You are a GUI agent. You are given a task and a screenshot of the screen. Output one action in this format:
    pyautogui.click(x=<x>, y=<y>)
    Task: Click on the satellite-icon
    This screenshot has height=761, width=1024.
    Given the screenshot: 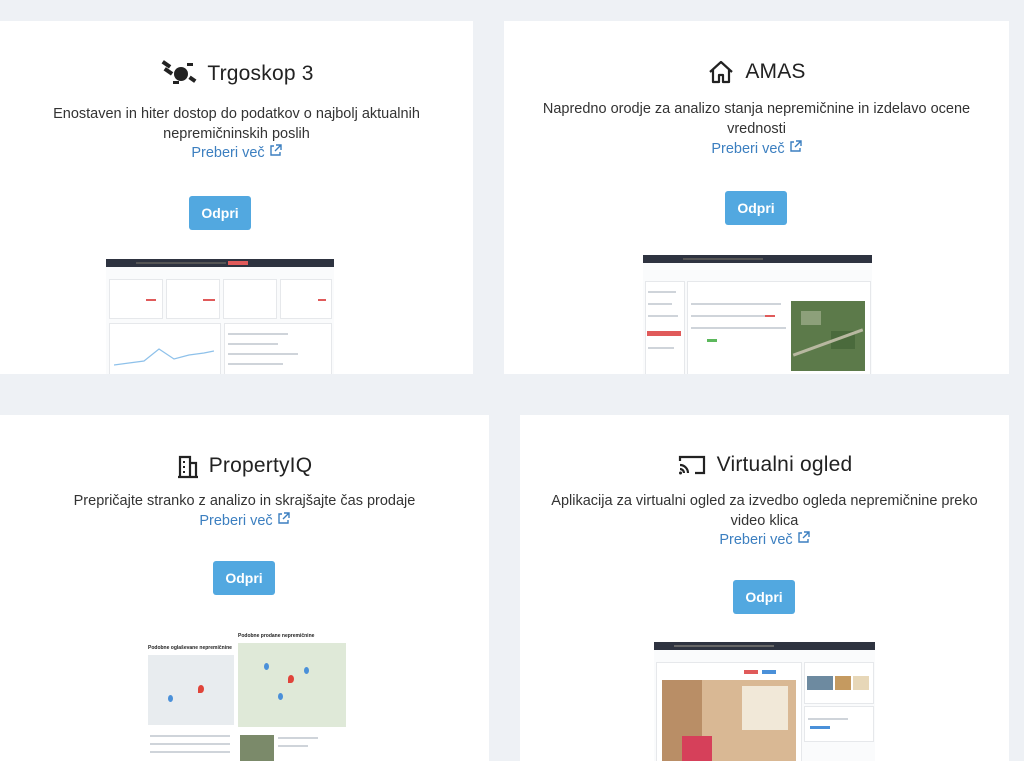 What is the action you would take?
    pyautogui.click(x=178, y=74)
    